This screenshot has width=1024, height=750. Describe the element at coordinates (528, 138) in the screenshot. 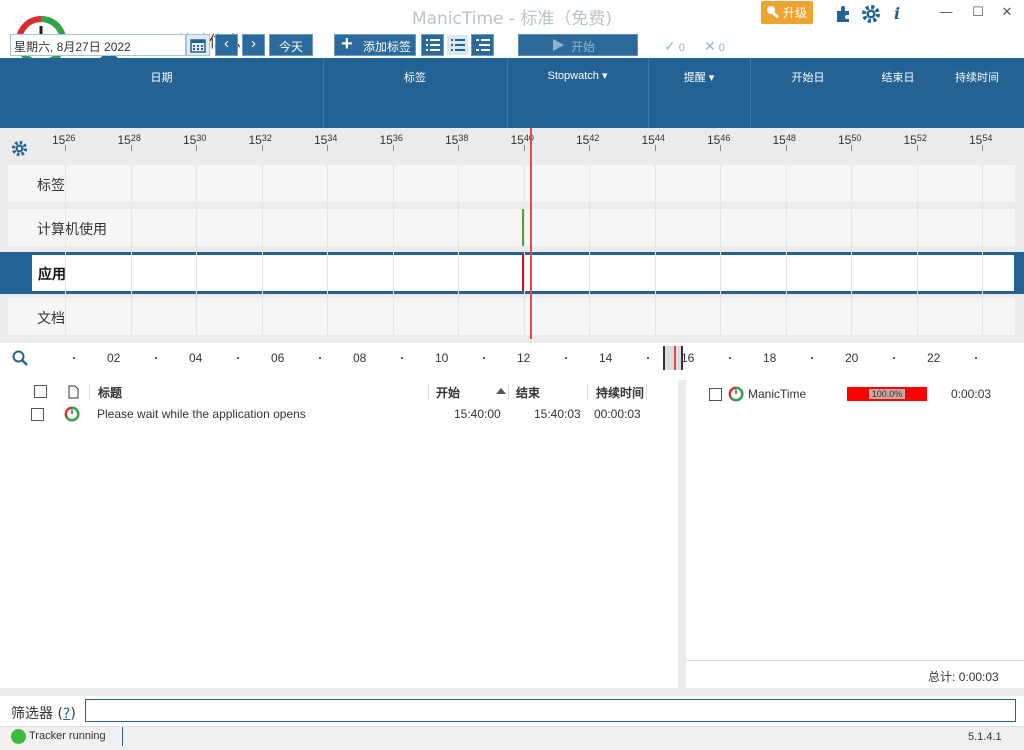

I see `tick-minute: 40` at that location.